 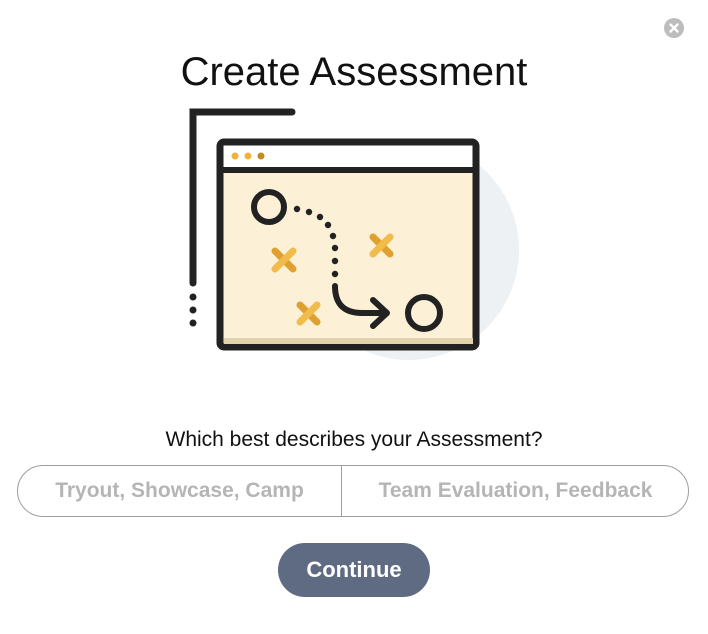 What do you see at coordinates (515, 491) in the screenshot?
I see `option-team-evaluation-feedback: Team Evaluation, Feedback` at bounding box center [515, 491].